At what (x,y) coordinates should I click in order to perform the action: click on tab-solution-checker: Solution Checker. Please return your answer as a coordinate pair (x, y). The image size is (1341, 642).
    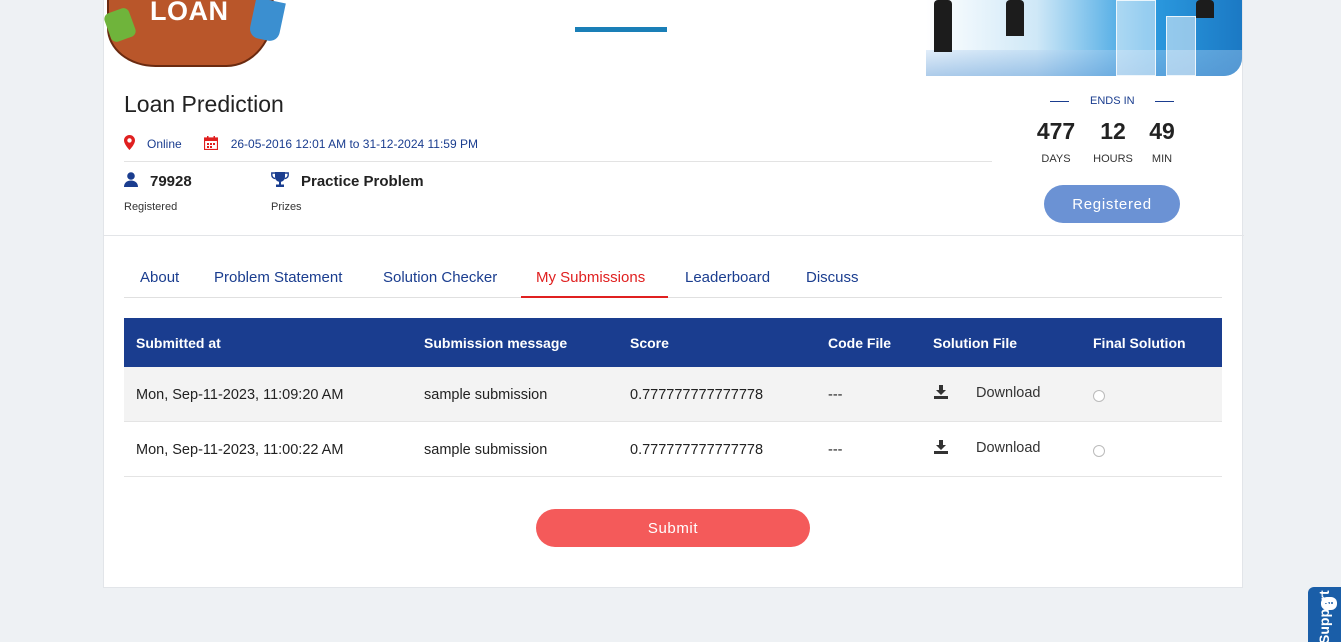
    Looking at the image, I should click on (440, 277).